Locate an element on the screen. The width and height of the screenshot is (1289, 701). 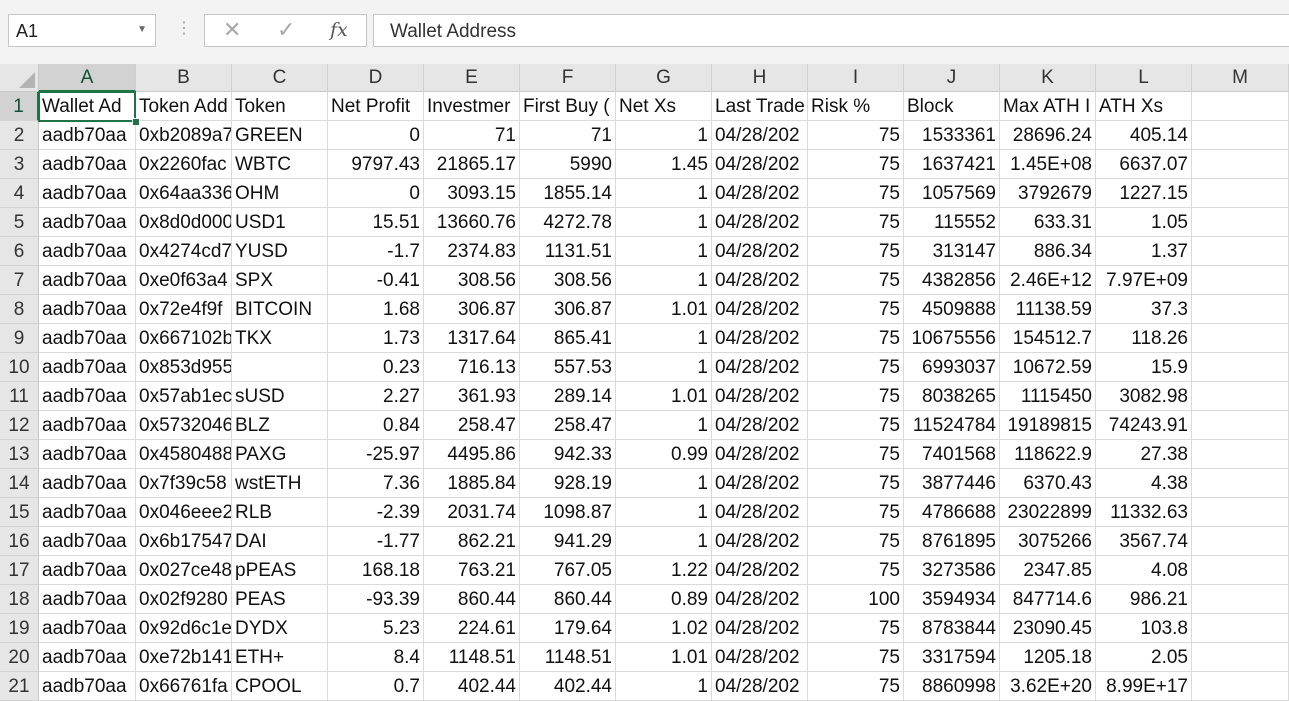
cell-l21: 8.99E+17 is located at coordinates (1144, 686).